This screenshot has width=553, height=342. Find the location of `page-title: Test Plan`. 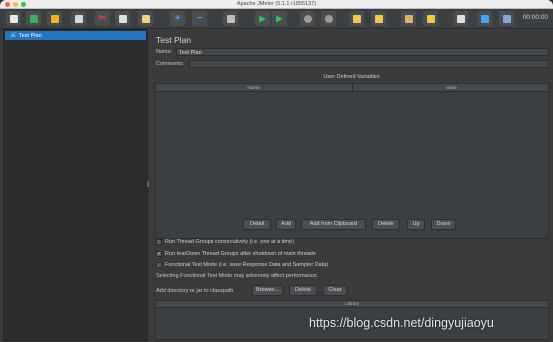

page-title: Test Plan is located at coordinates (173, 40).